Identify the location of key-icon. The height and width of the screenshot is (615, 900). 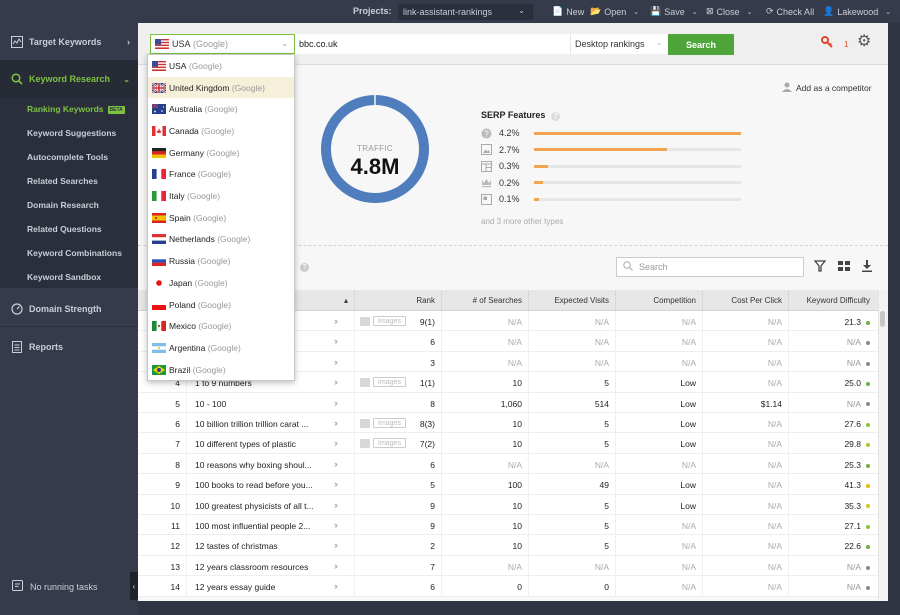
(827, 43).